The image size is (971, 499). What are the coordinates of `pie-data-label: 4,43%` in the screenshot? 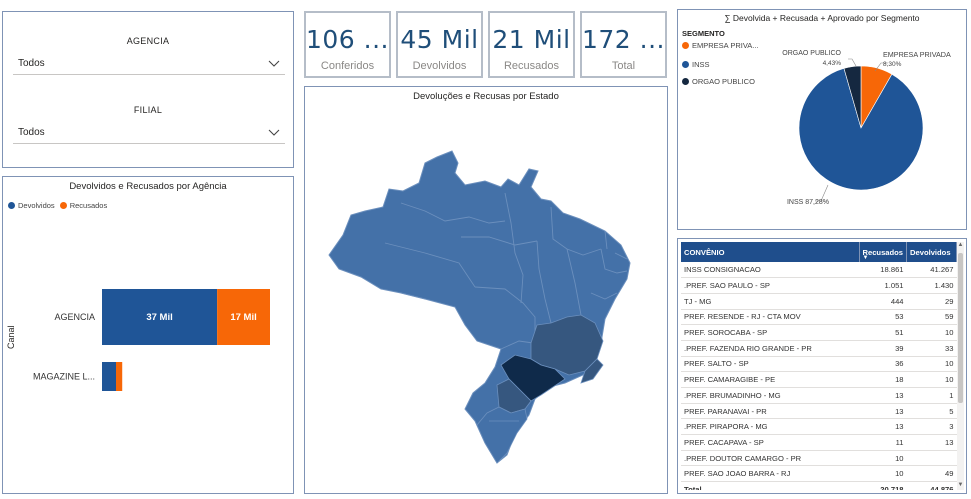 It's located at (832, 63).